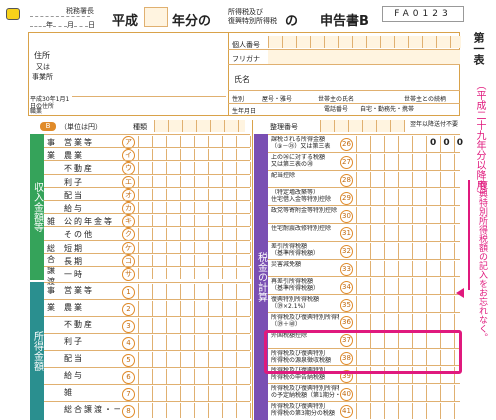  I want to click on tax-row-label-line1: 災害減免額, so click(286, 264).